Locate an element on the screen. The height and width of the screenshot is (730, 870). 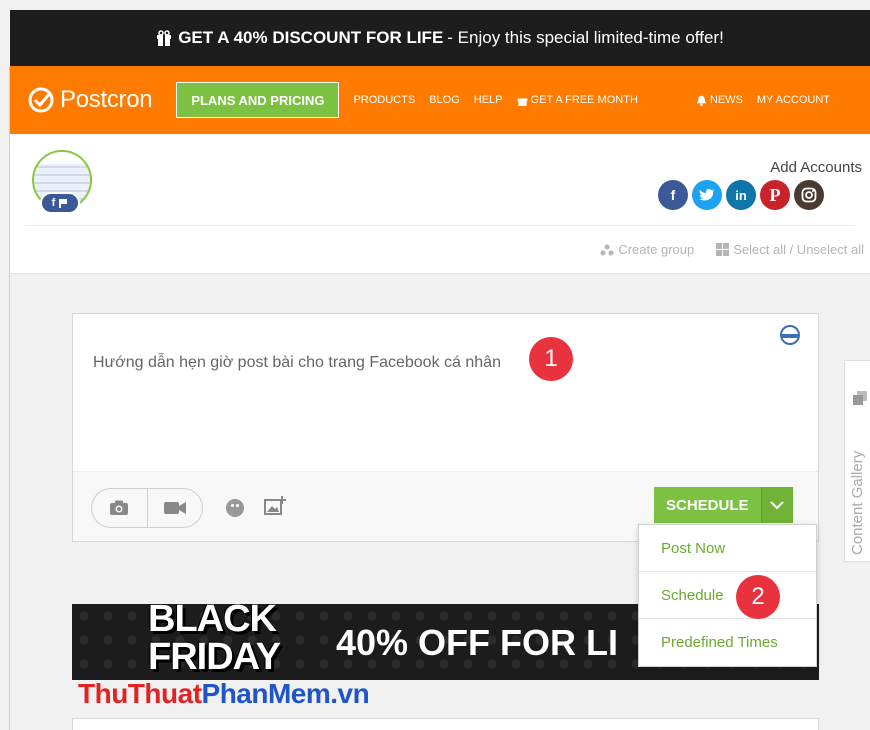
chevron-down-icon is located at coordinates (777, 504).